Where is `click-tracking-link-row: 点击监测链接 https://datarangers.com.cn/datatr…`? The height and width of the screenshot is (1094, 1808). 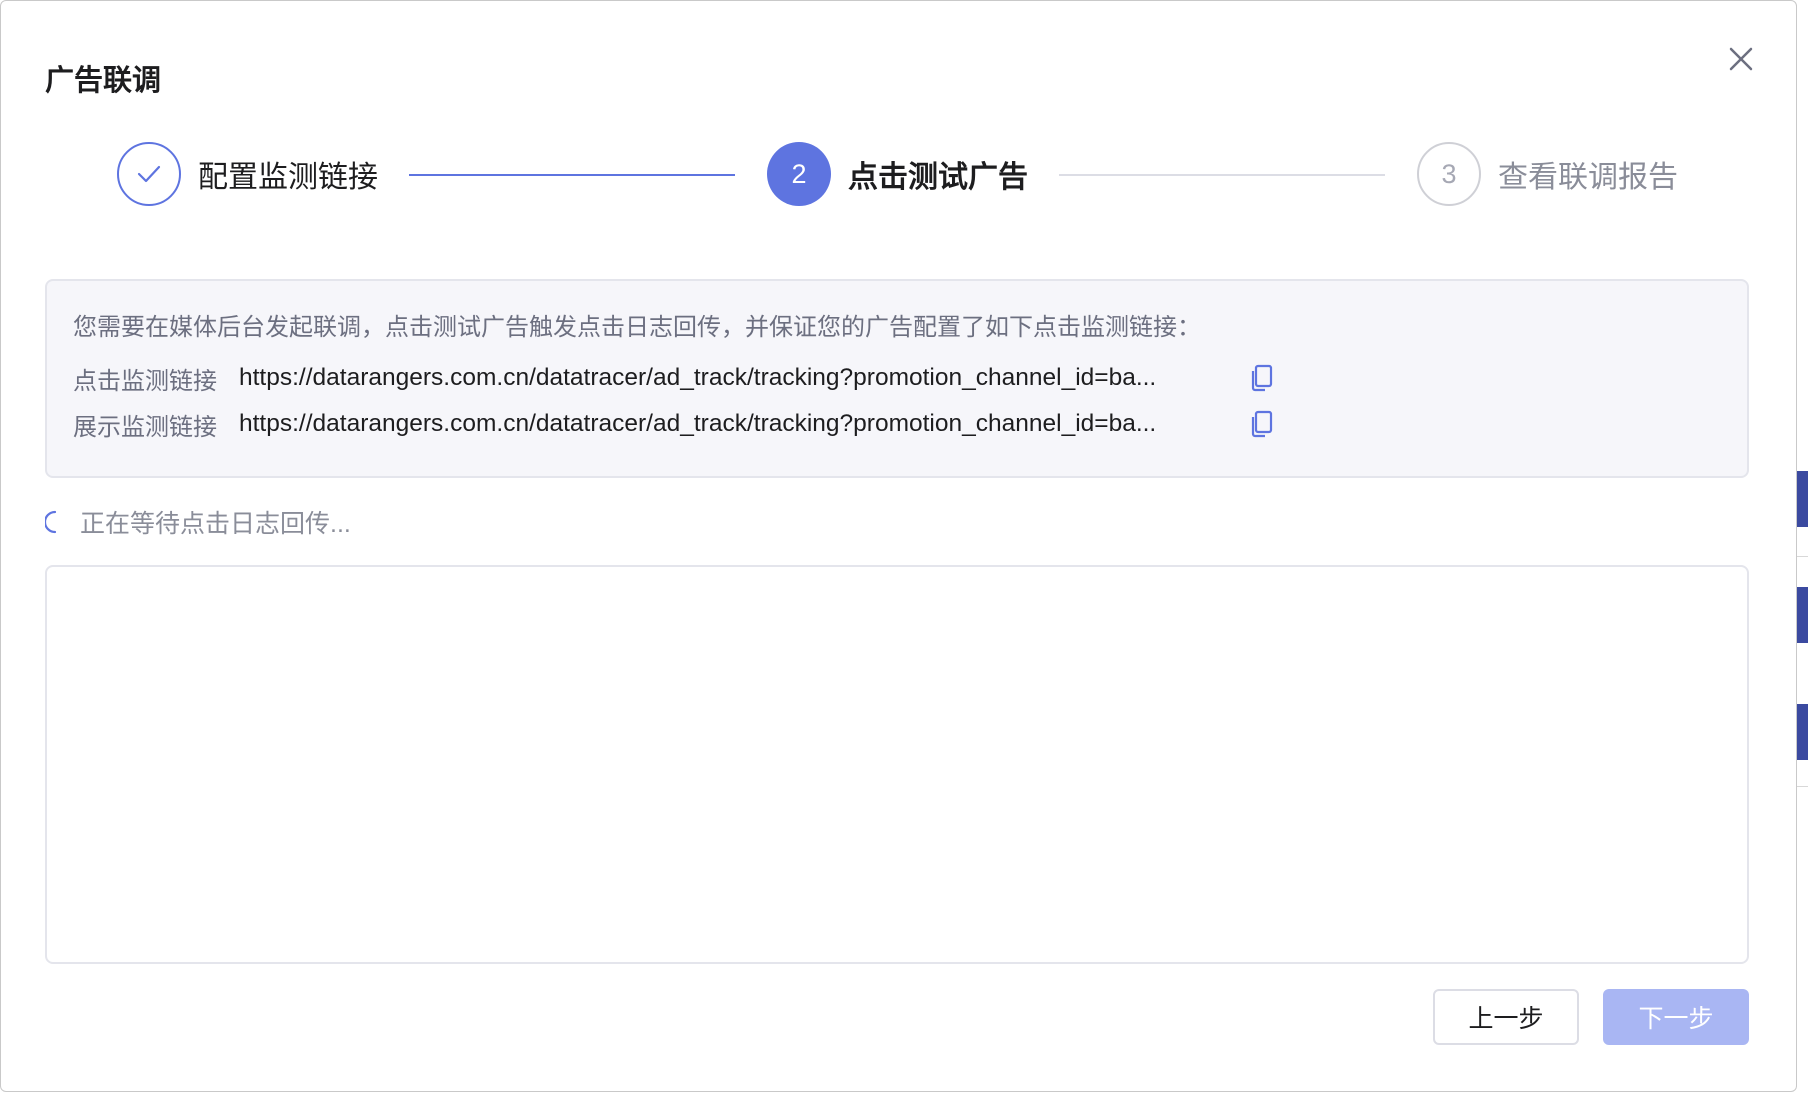
click-tracking-link-row: 点击监测链接 https://datarangers.com.cn/datatr… is located at coordinates (674, 378).